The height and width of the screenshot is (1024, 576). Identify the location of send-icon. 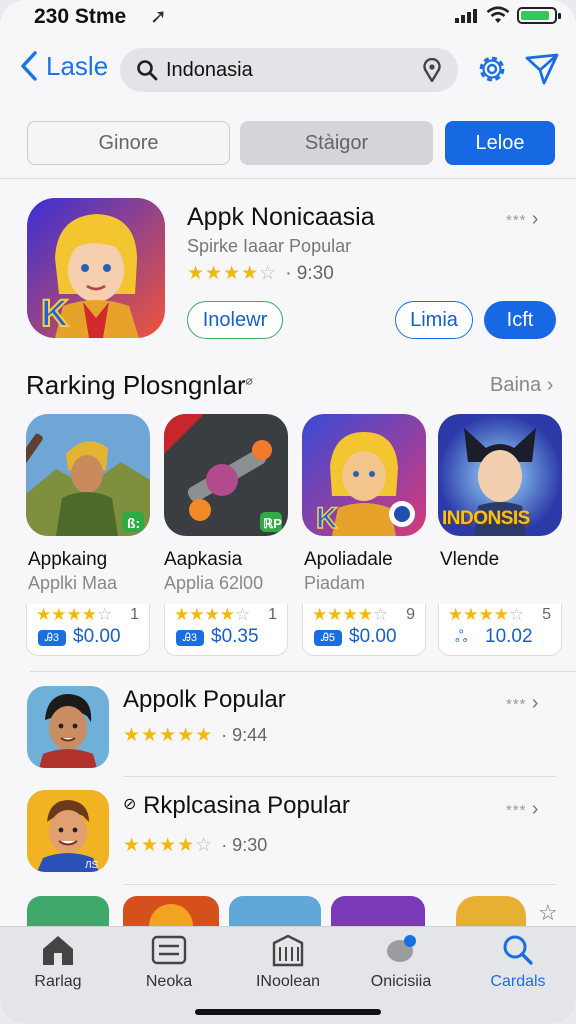
(542, 69).